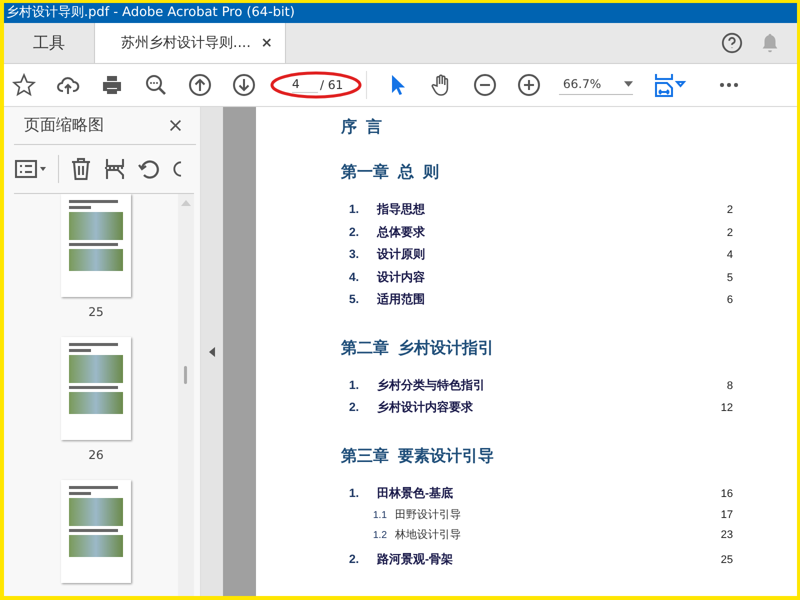 The image size is (800, 600). I want to click on toc-entry: 设计原则, so click(552, 254).